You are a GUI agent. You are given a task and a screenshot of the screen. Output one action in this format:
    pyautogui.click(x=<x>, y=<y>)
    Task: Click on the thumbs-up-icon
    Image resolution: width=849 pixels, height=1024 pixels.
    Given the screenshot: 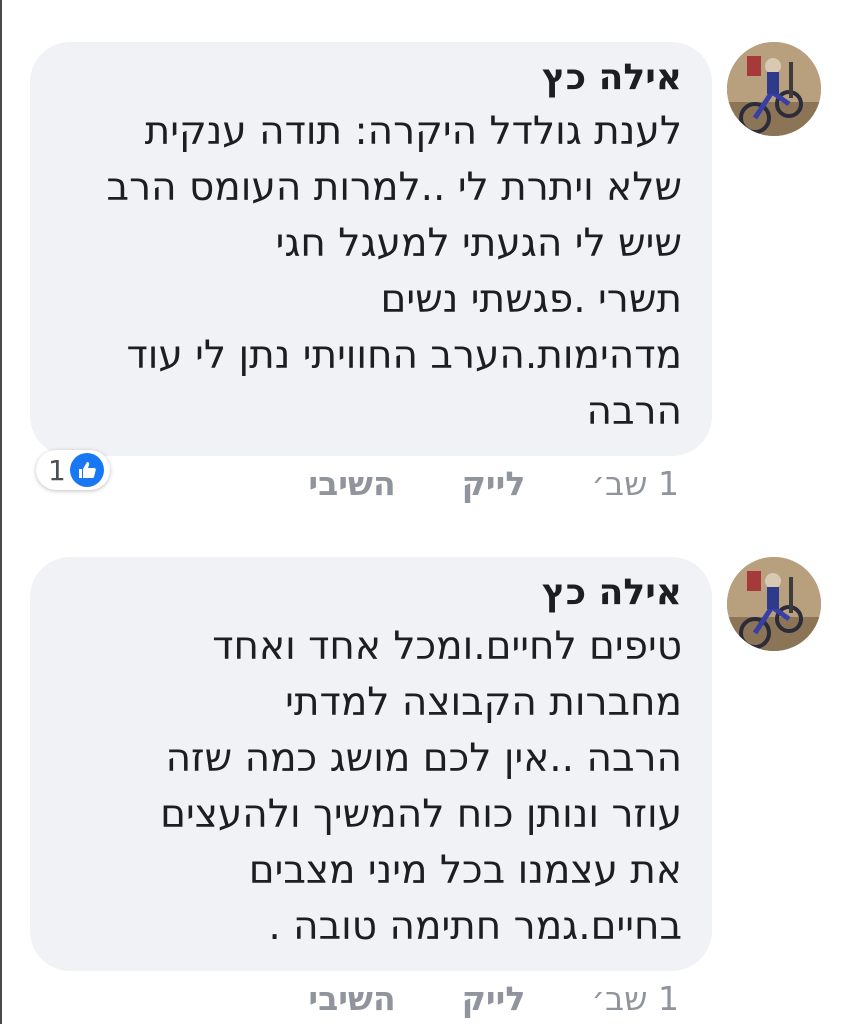 What is the action you would take?
    pyautogui.click(x=86, y=470)
    